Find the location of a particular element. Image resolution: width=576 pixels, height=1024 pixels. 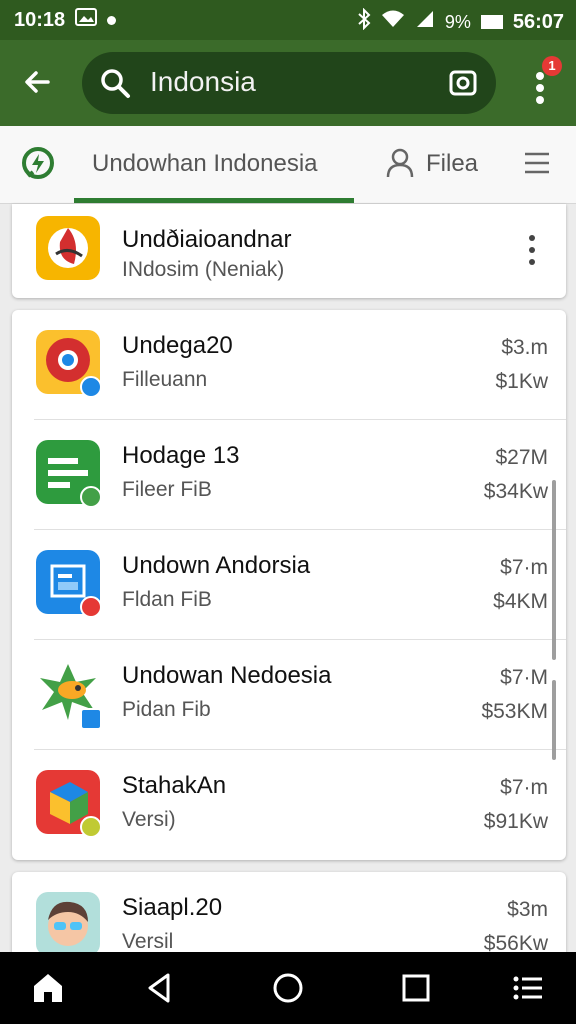

list-item-title: Undega20 is located at coordinates (177, 345).